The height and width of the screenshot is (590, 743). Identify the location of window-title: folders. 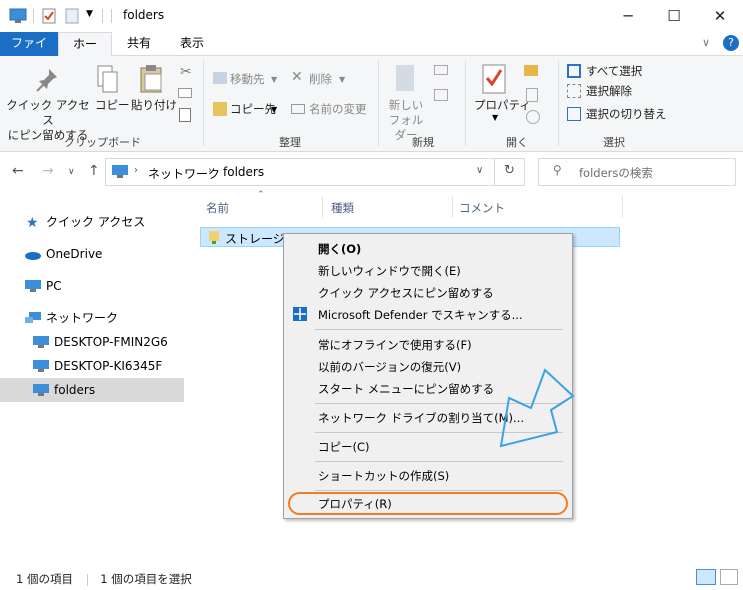
(144, 15).